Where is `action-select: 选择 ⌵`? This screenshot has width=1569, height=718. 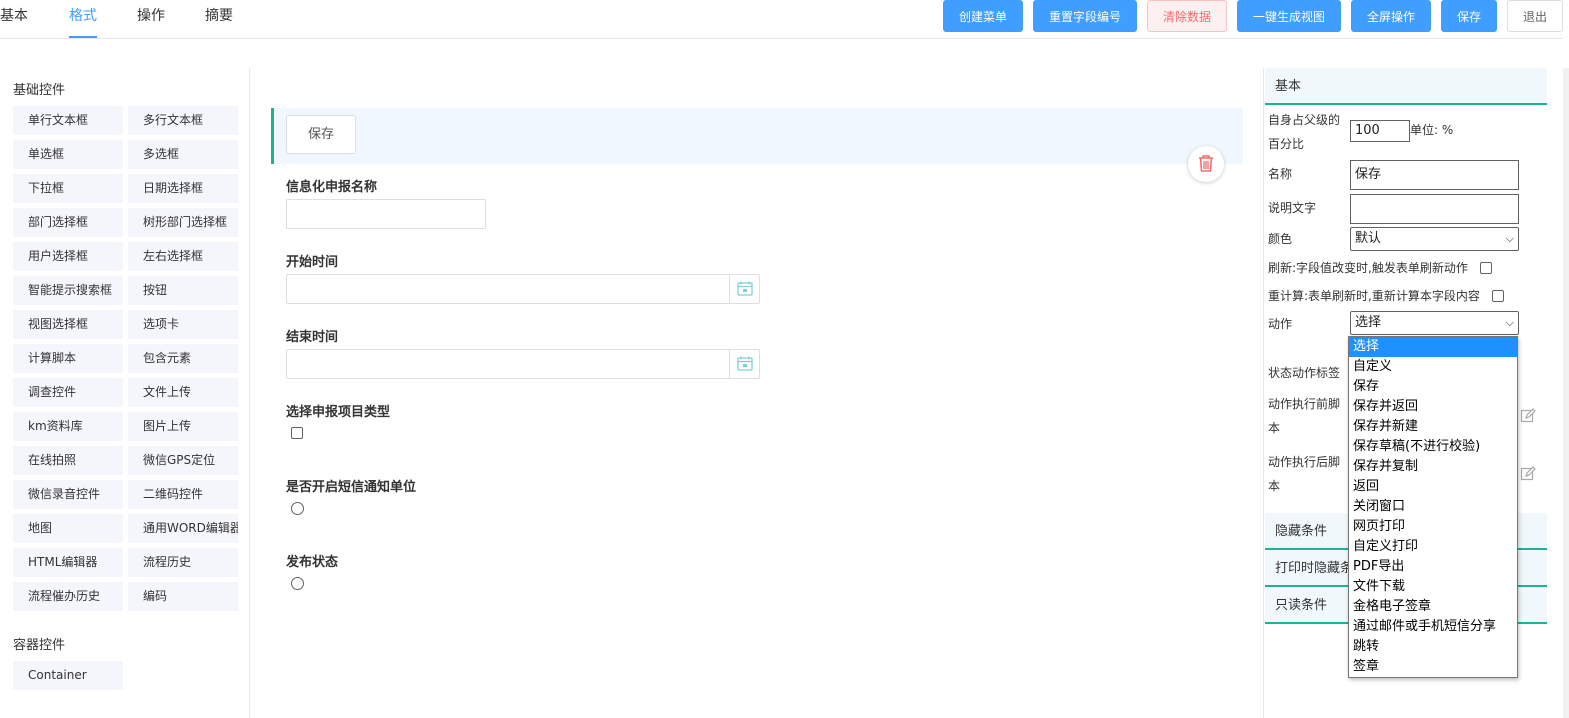
action-select: 选择 ⌵ is located at coordinates (1434, 323).